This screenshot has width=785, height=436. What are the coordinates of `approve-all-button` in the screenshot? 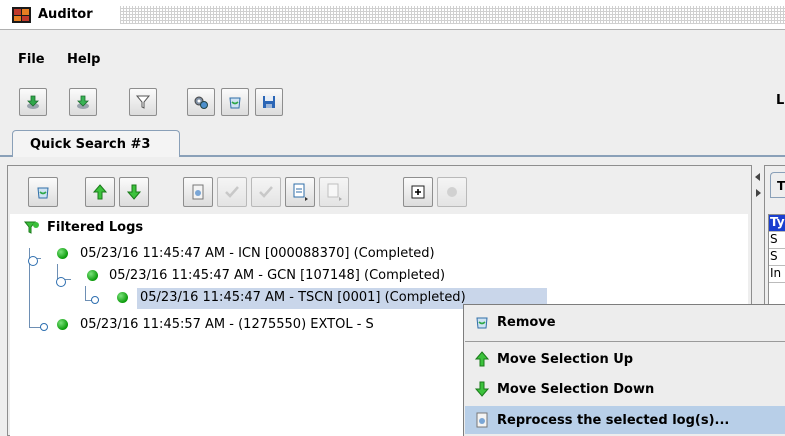 It's located at (266, 192).